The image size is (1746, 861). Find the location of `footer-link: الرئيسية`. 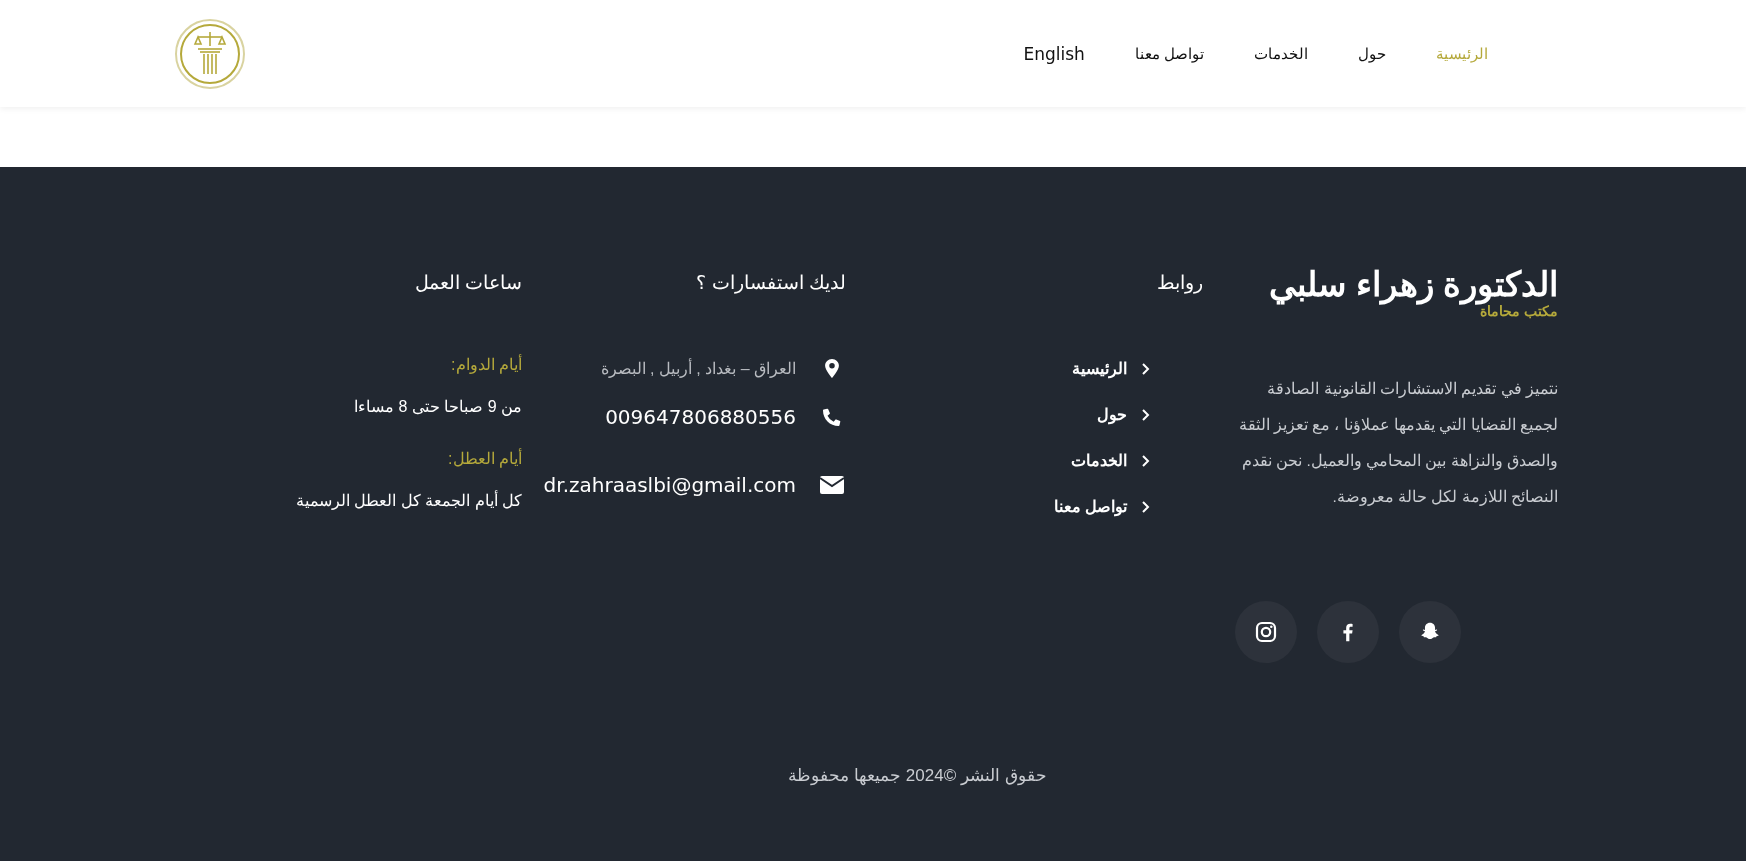

footer-link: الرئيسية is located at coordinates (1099, 368).